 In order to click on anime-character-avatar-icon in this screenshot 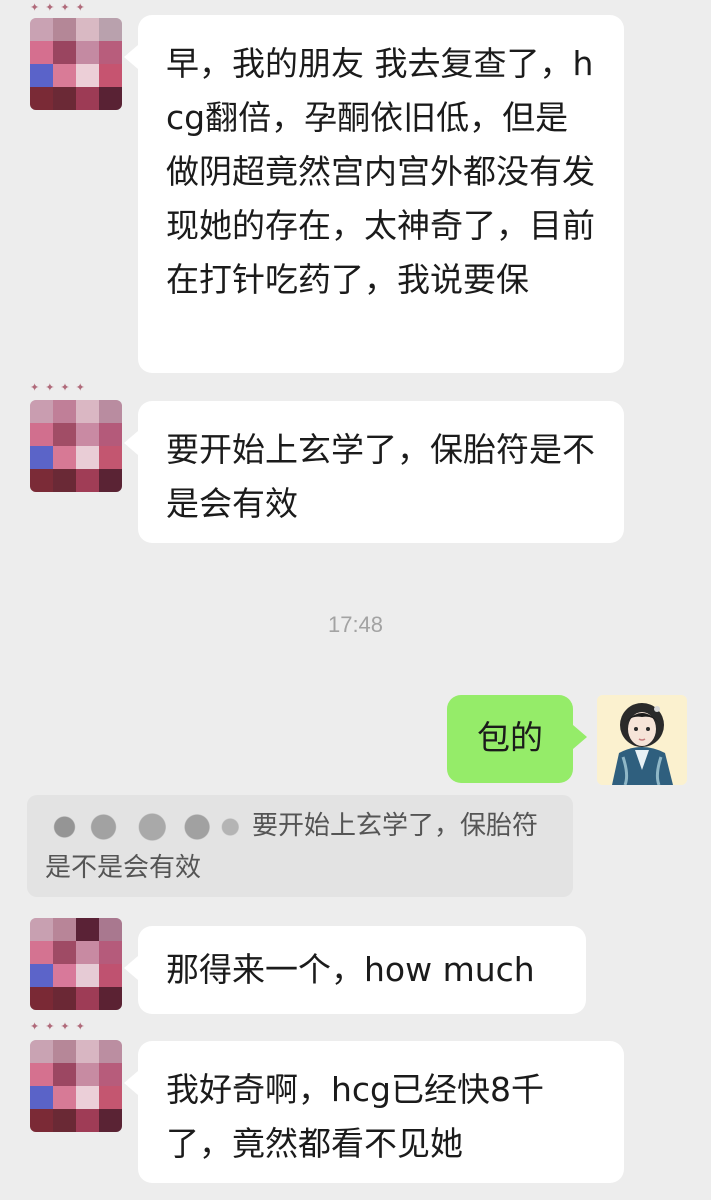, I will do `click(642, 740)`.